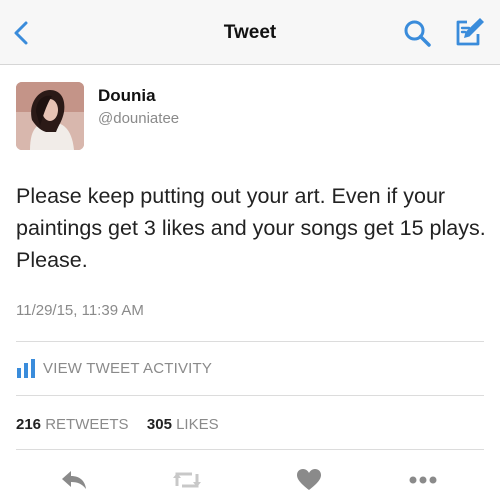 This screenshot has width=500, height=500. What do you see at coordinates (417, 33) in the screenshot?
I see `search-icon` at bounding box center [417, 33].